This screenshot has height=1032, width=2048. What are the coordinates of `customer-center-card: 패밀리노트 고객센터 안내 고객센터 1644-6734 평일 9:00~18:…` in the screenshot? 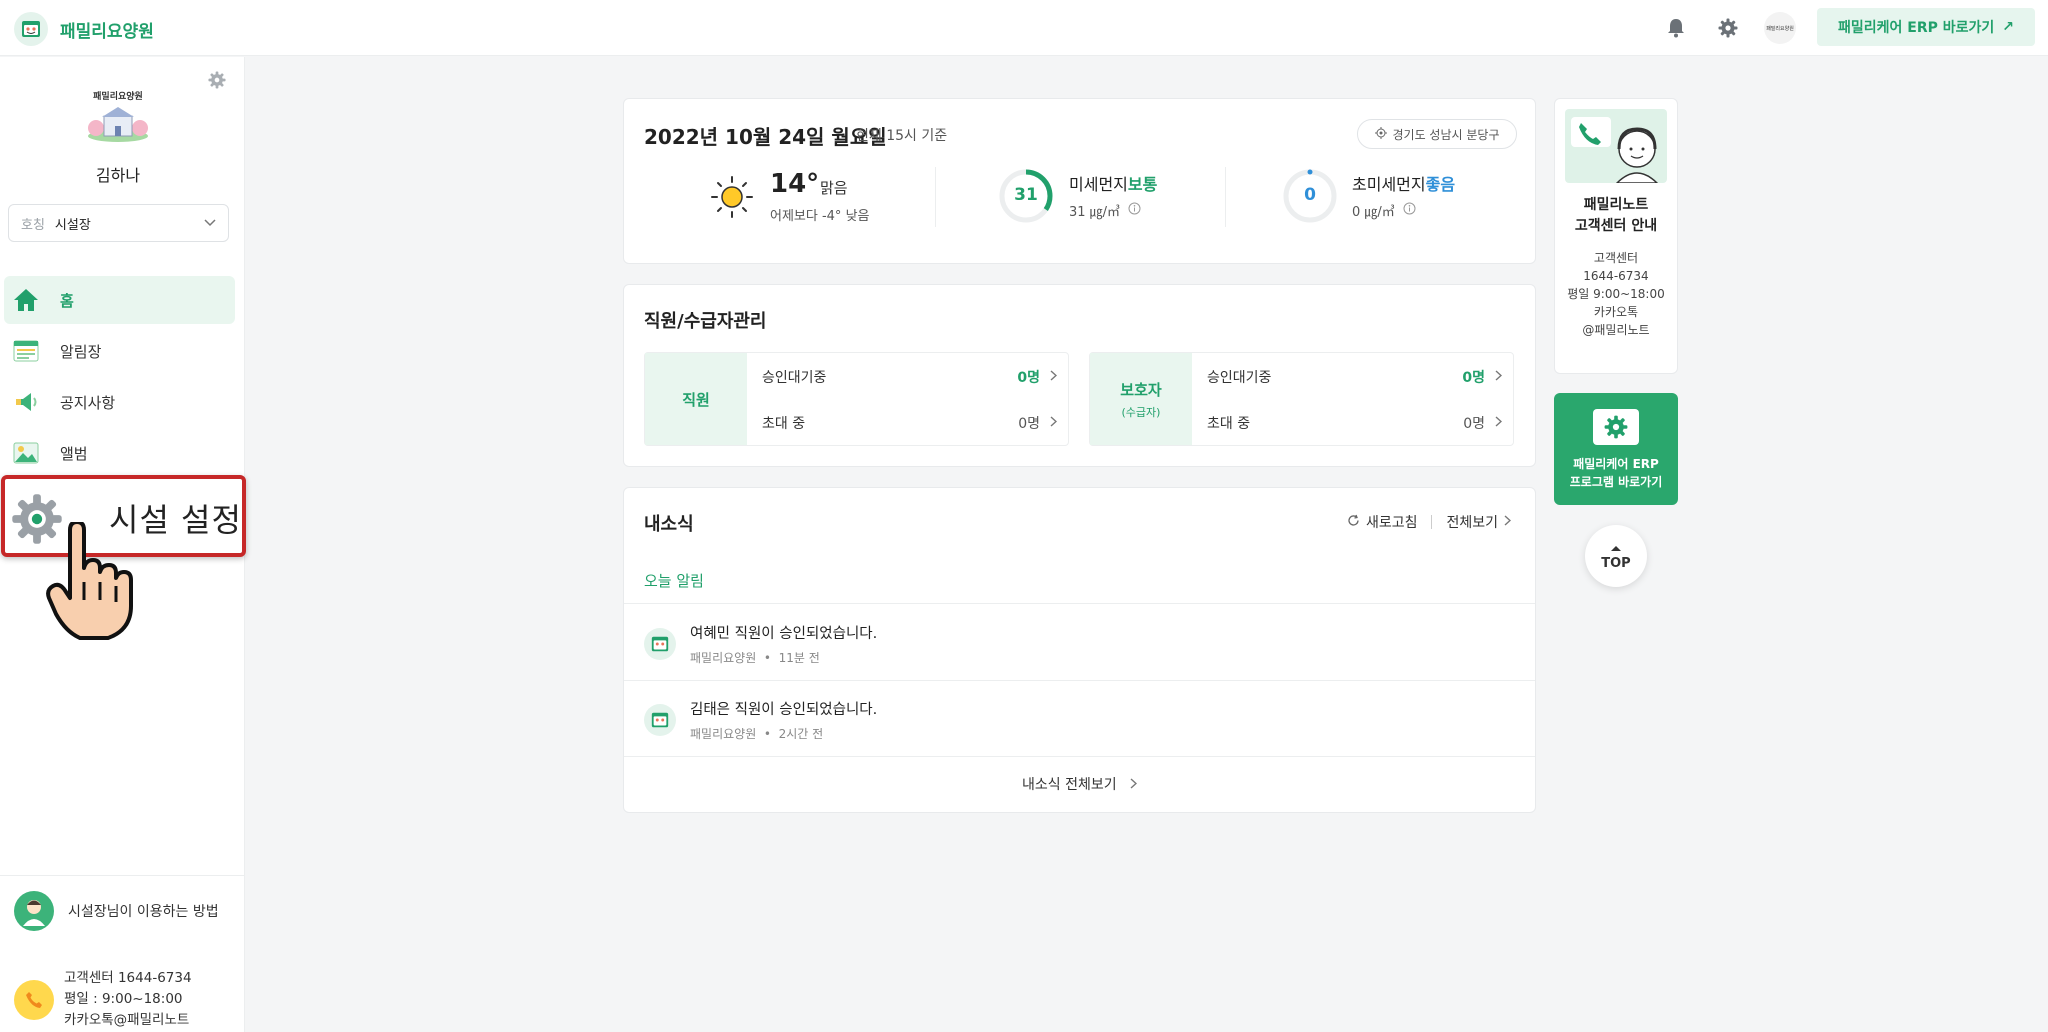 It's located at (1616, 236).